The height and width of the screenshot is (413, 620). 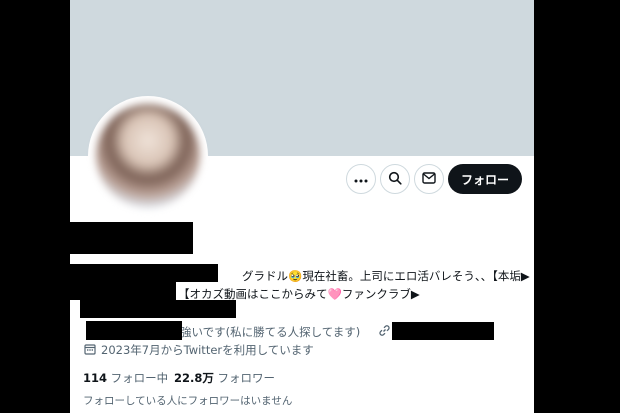 What do you see at coordinates (207, 350) in the screenshot?
I see `joined-date: 2023年7月からTwitterを利用しています` at bounding box center [207, 350].